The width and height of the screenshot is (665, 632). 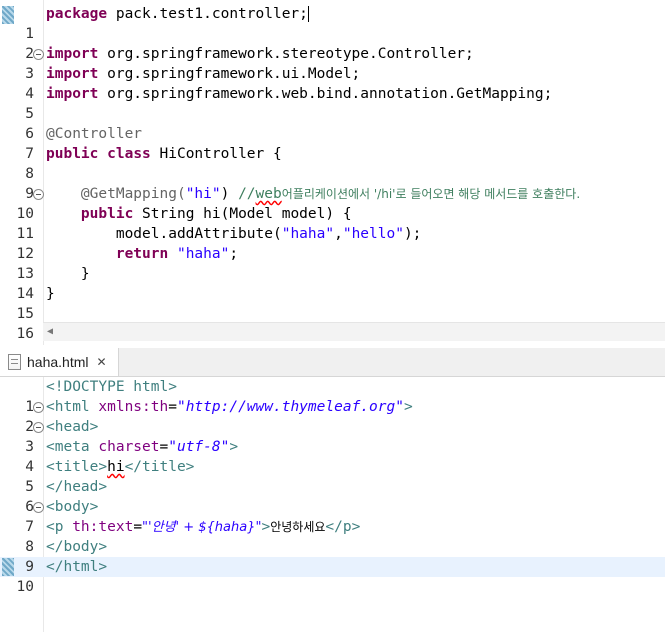 What do you see at coordinates (76, 487) in the screenshot?
I see `code-line-6: </head>` at bounding box center [76, 487].